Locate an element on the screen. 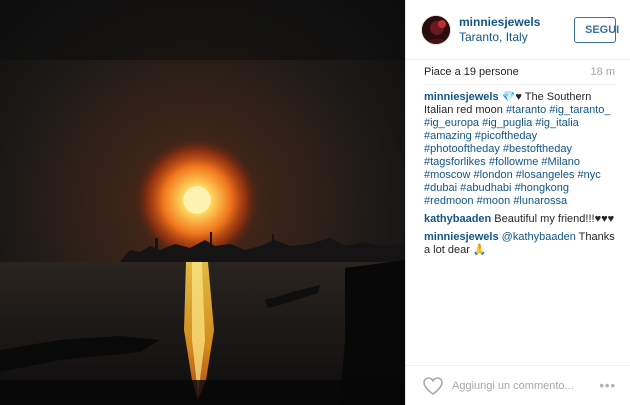  caption-emoji: 💎♥ is located at coordinates (511, 97).